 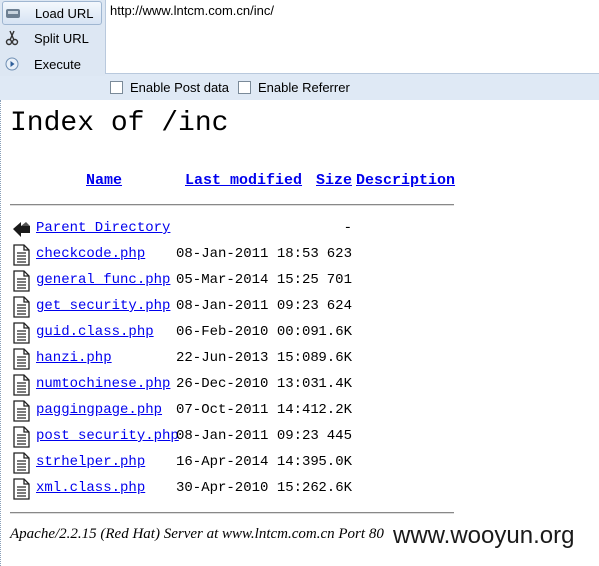 What do you see at coordinates (247, 384) in the screenshot?
I see `file-date: 26-Dec-2010 13:03` at bounding box center [247, 384].